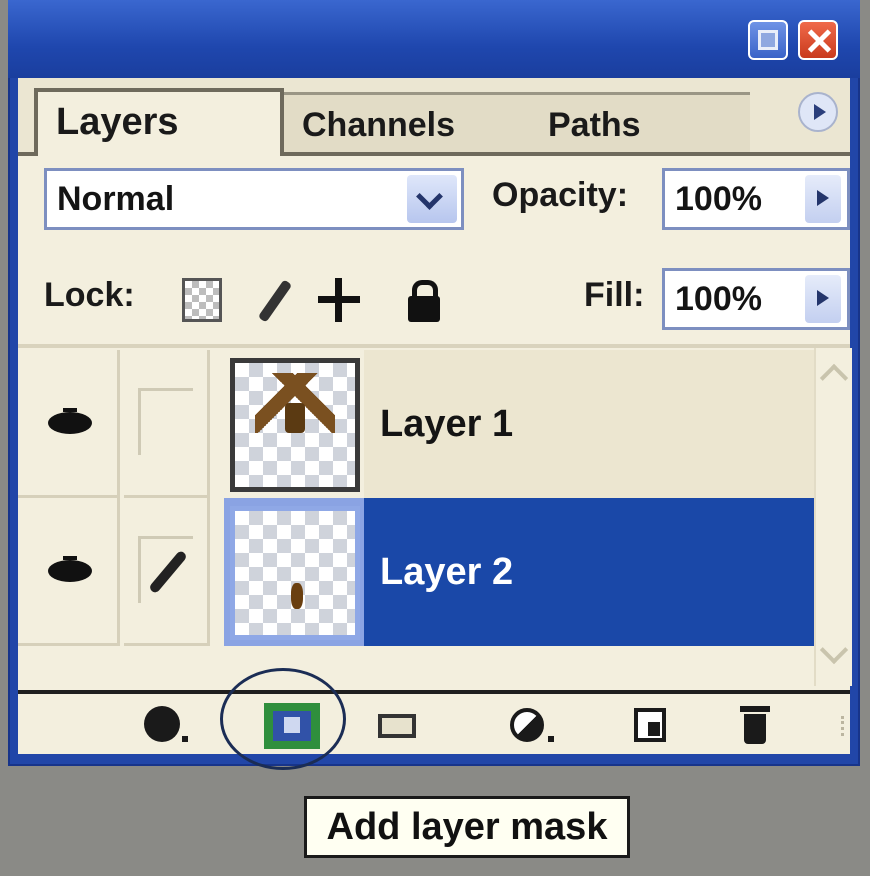 The image size is (870, 876). I want to click on opacity-slider-arrow-icon, so click(823, 199).